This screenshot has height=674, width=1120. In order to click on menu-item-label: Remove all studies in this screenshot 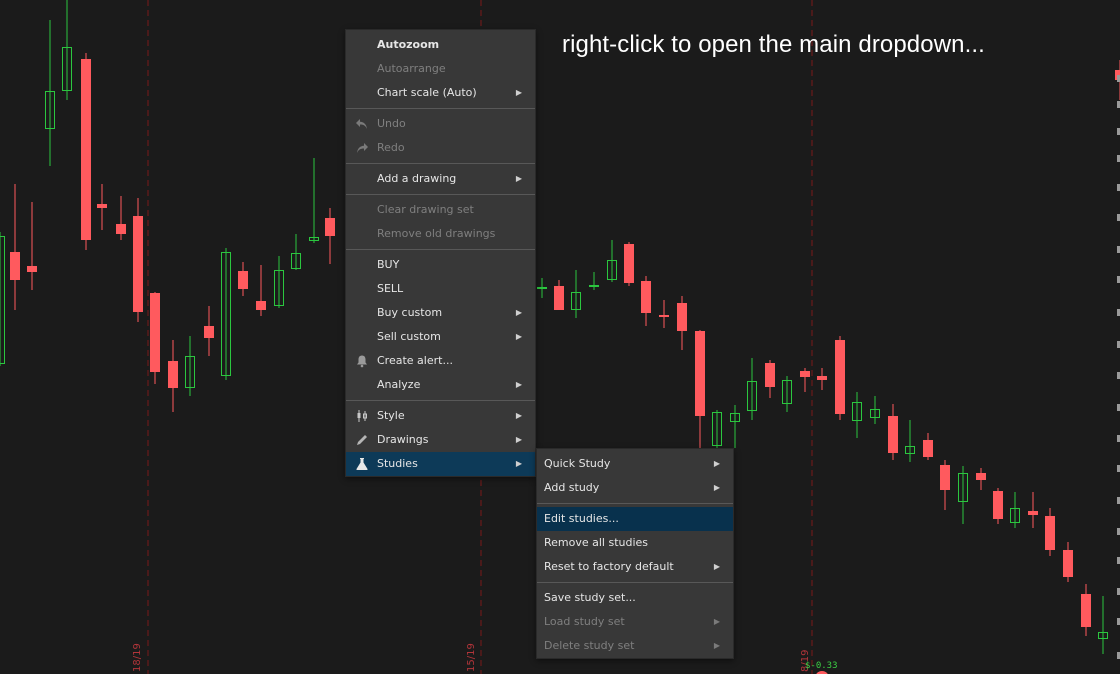, I will do `click(596, 542)`.